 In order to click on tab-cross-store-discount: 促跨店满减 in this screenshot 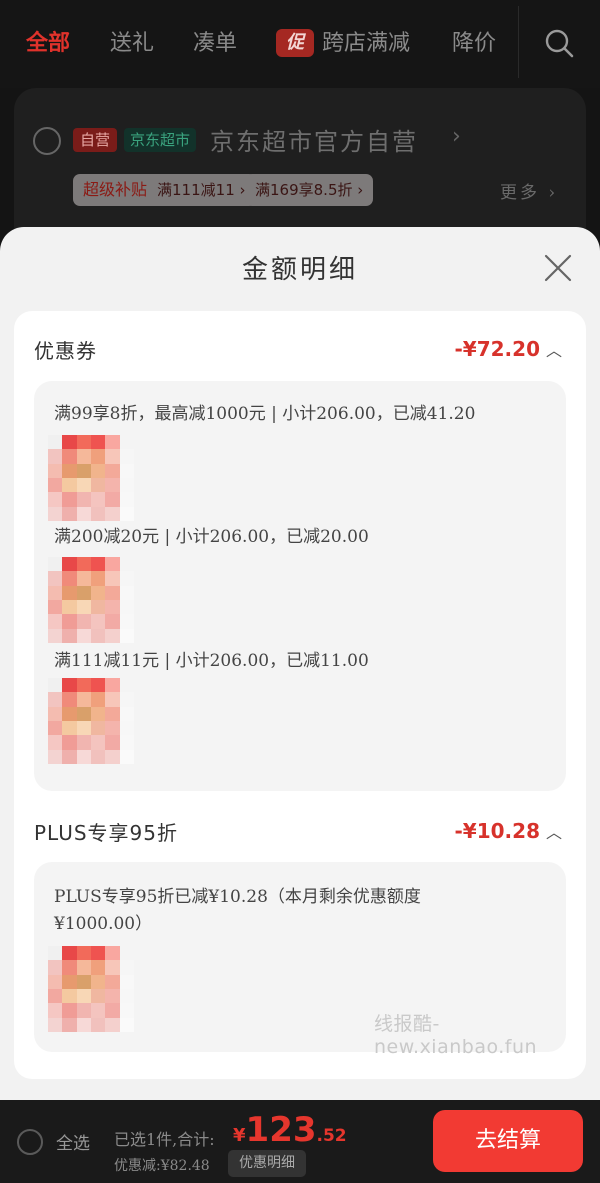, I will do `click(343, 44)`.